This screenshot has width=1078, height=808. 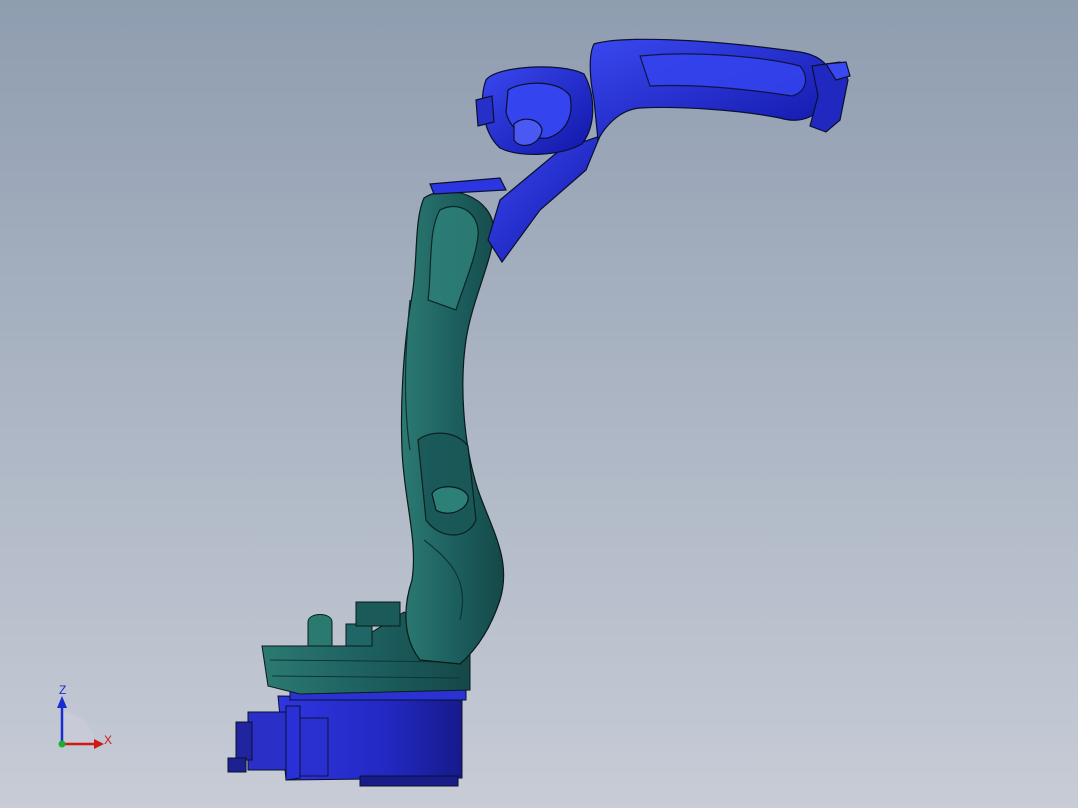 What do you see at coordinates (78, 728) in the screenshot?
I see `triad-plane` at bounding box center [78, 728].